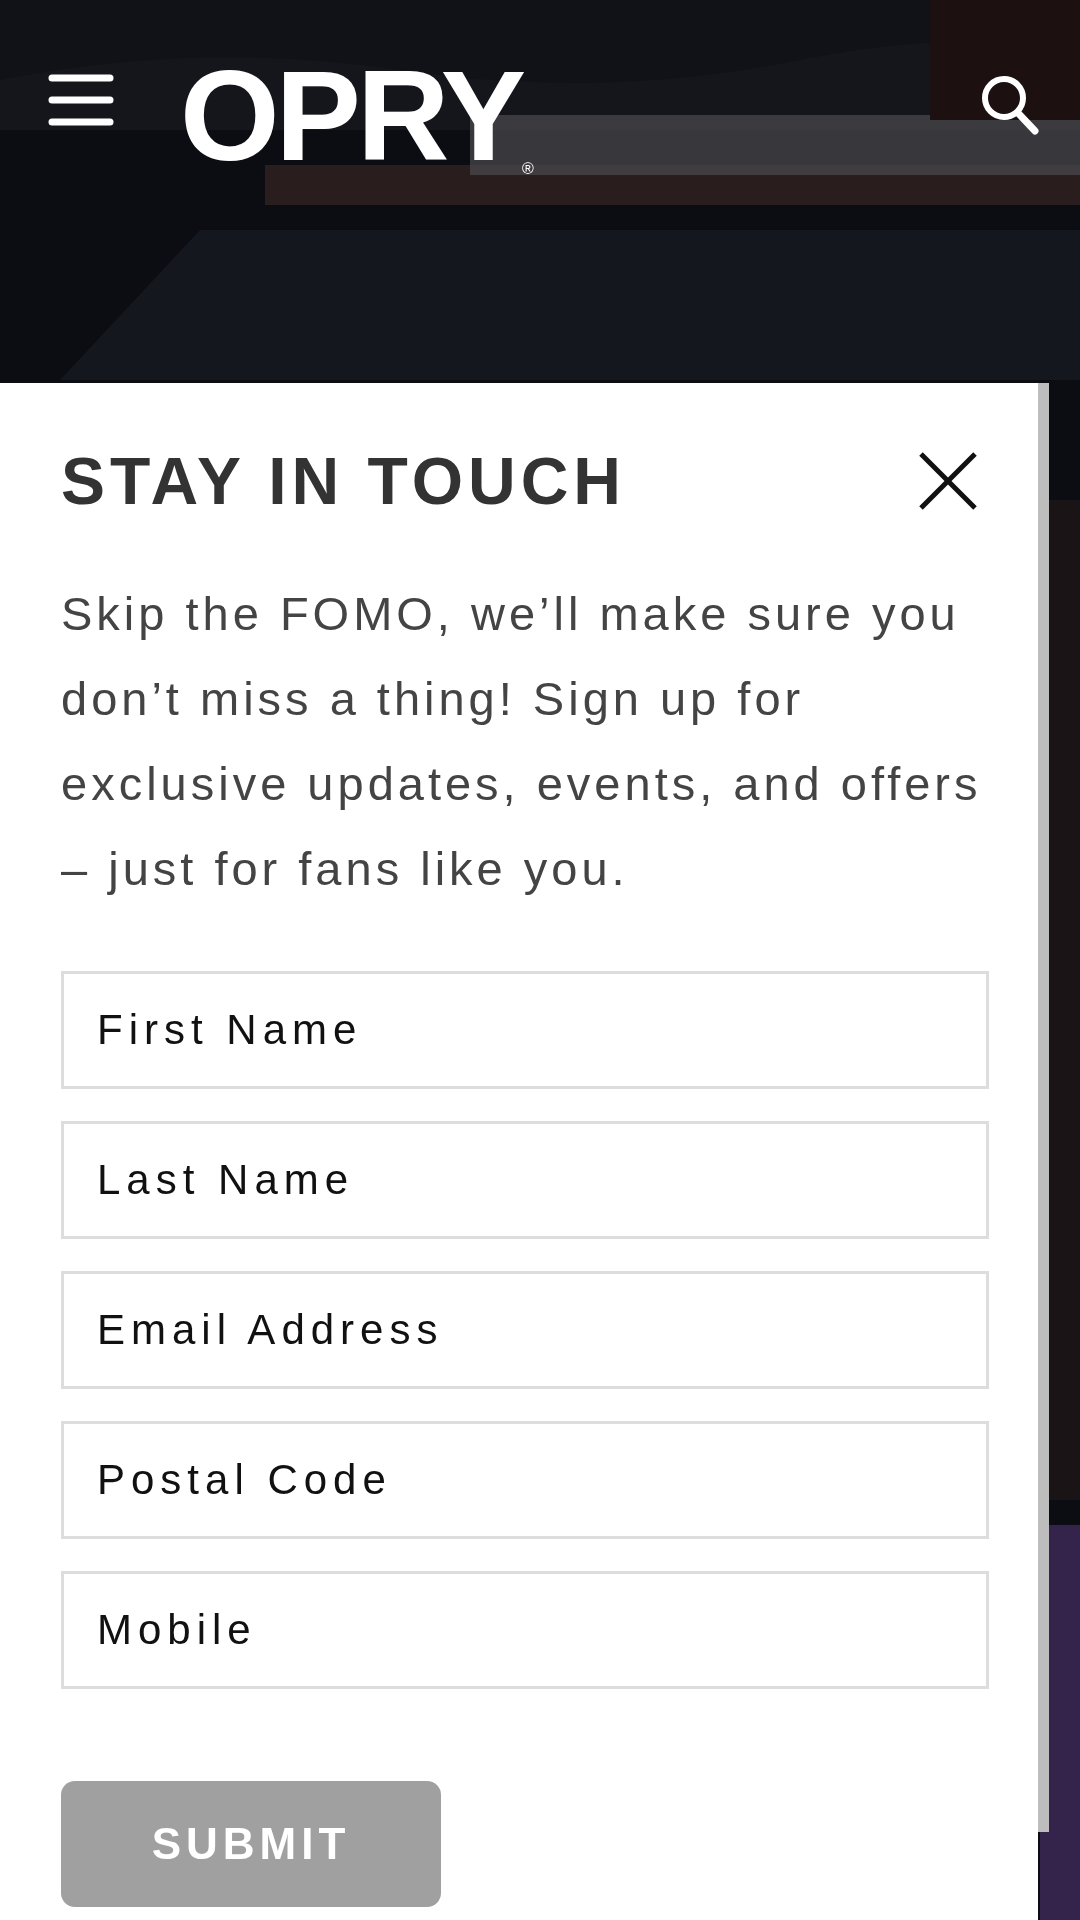  Describe the element at coordinates (525, 1030) in the screenshot. I see `input-field: First Name` at that location.